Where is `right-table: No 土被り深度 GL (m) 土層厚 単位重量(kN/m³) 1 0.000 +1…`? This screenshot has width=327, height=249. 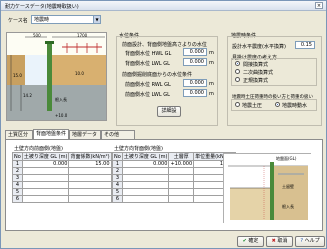
right-table: No 土被り深度 GL (m) 土層厚 単位重量(kN/m³) 1 0.000 +1… is located at coordinates (174, 177).